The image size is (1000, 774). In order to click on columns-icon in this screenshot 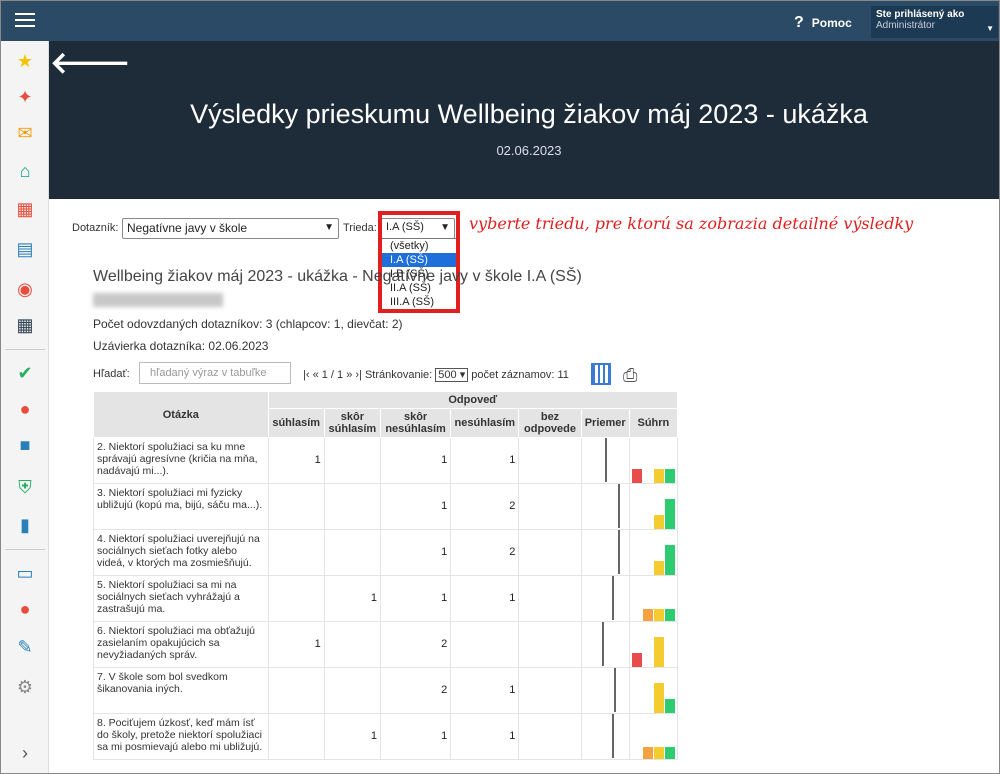, I will do `click(601, 374)`.